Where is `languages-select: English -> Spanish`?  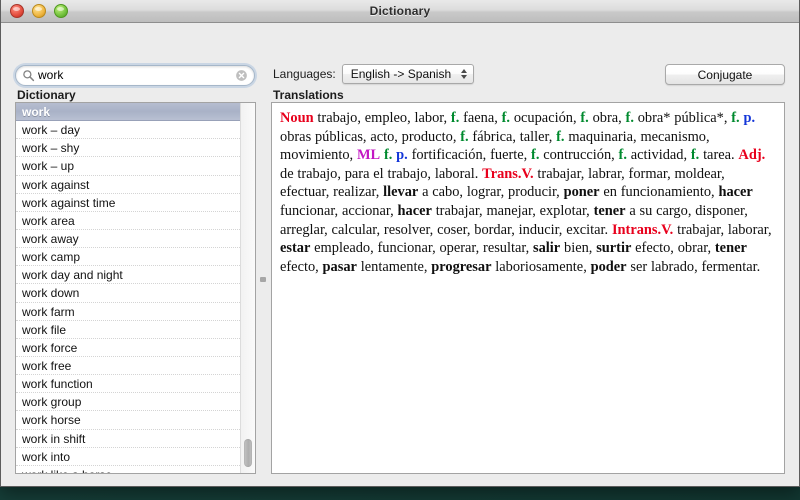 languages-select: English -> Spanish is located at coordinates (408, 74).